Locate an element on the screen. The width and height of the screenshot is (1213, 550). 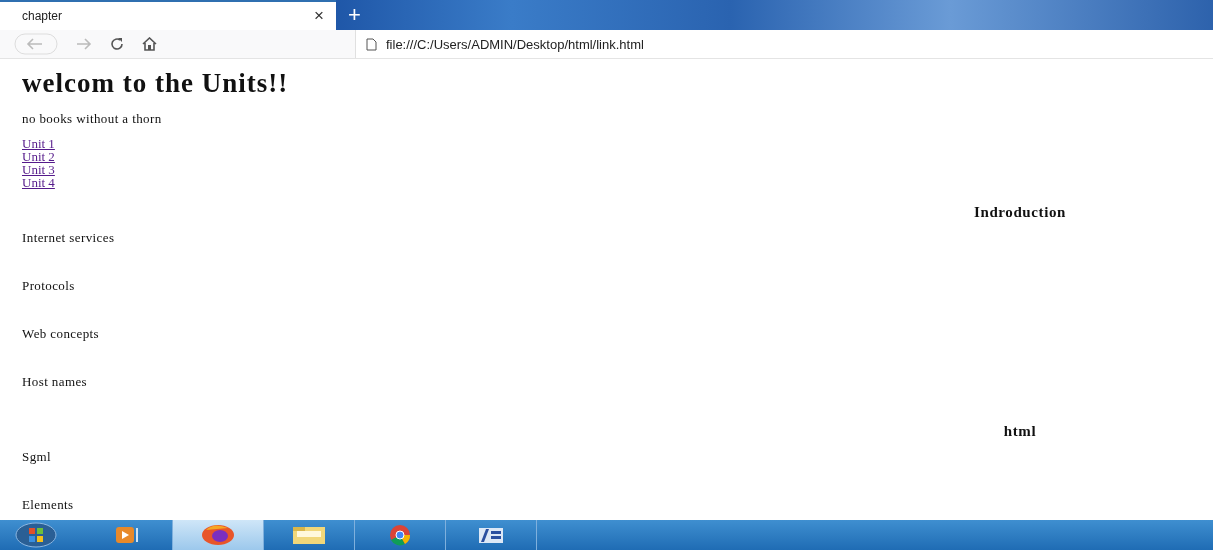
section-text: Elements is located at coordinates (48, 505).